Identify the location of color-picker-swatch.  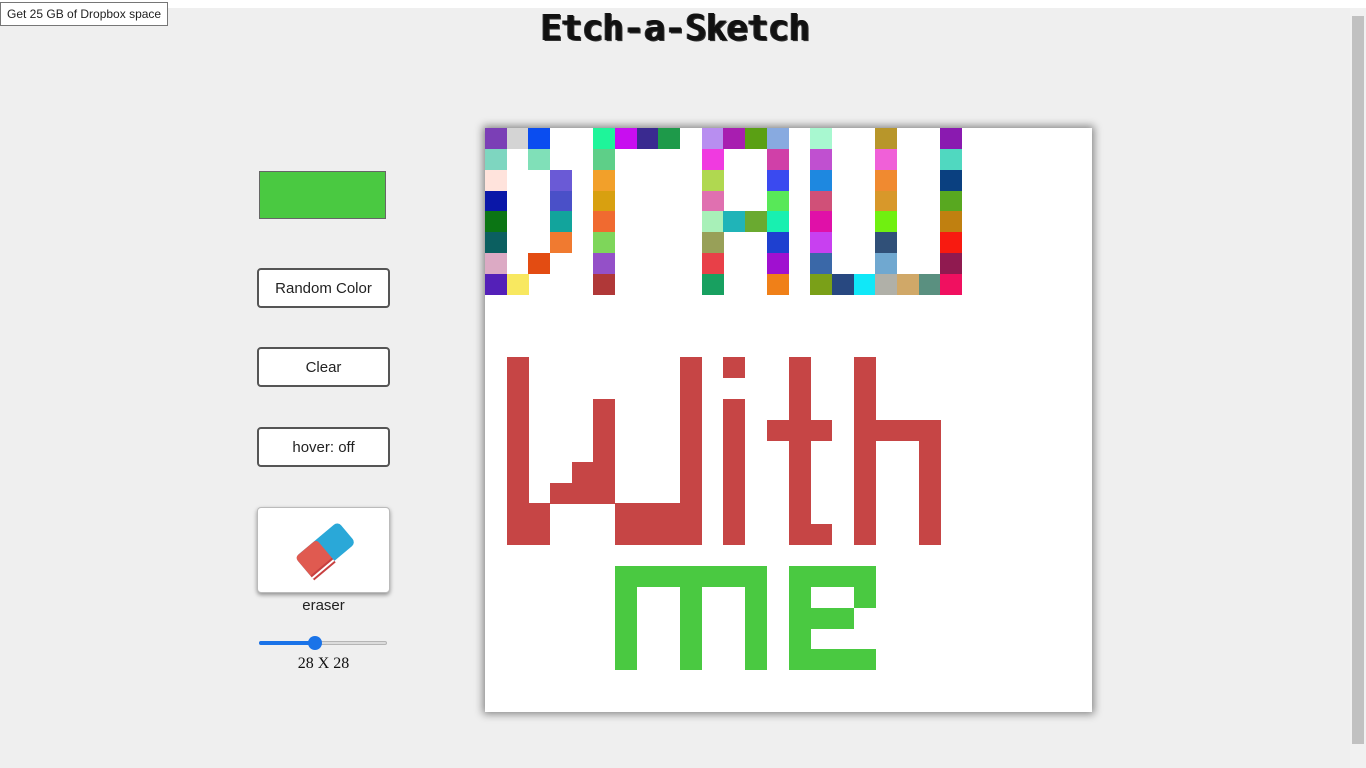
(322, 195).